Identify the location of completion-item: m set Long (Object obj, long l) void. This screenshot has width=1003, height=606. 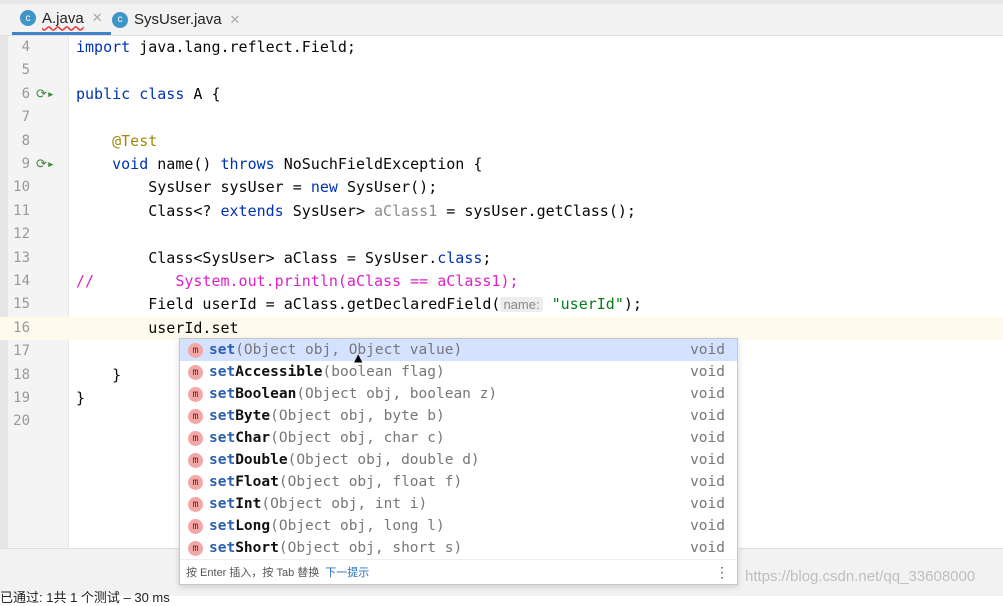
(458, 526).